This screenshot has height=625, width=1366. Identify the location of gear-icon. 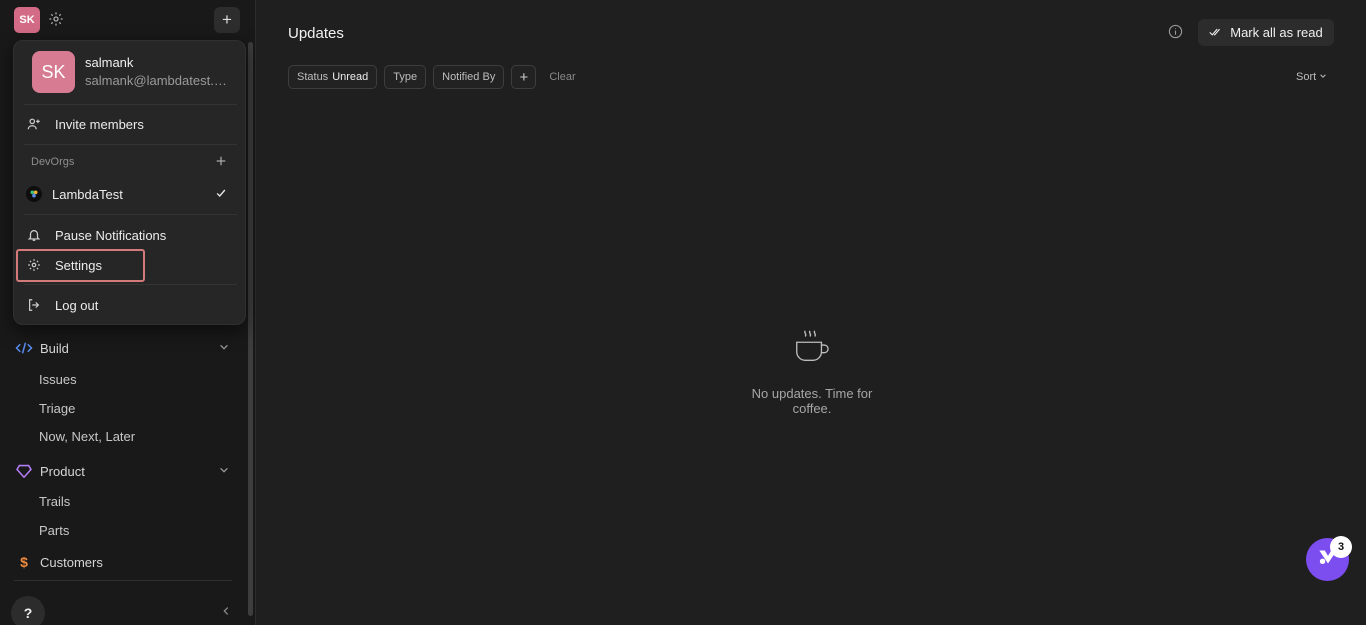
(57, 20).